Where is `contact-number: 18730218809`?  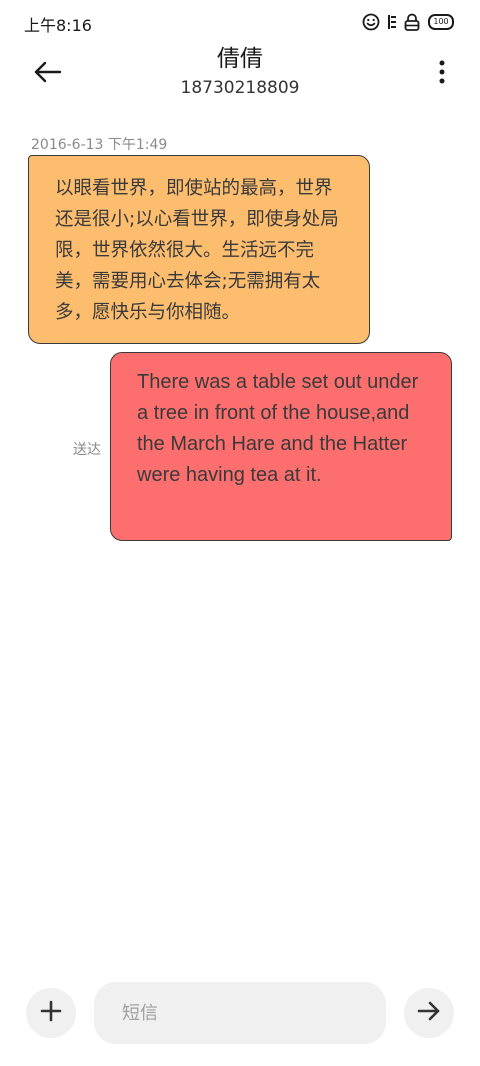
contact-number: 18730218809 is located at coordinates (240, 88).